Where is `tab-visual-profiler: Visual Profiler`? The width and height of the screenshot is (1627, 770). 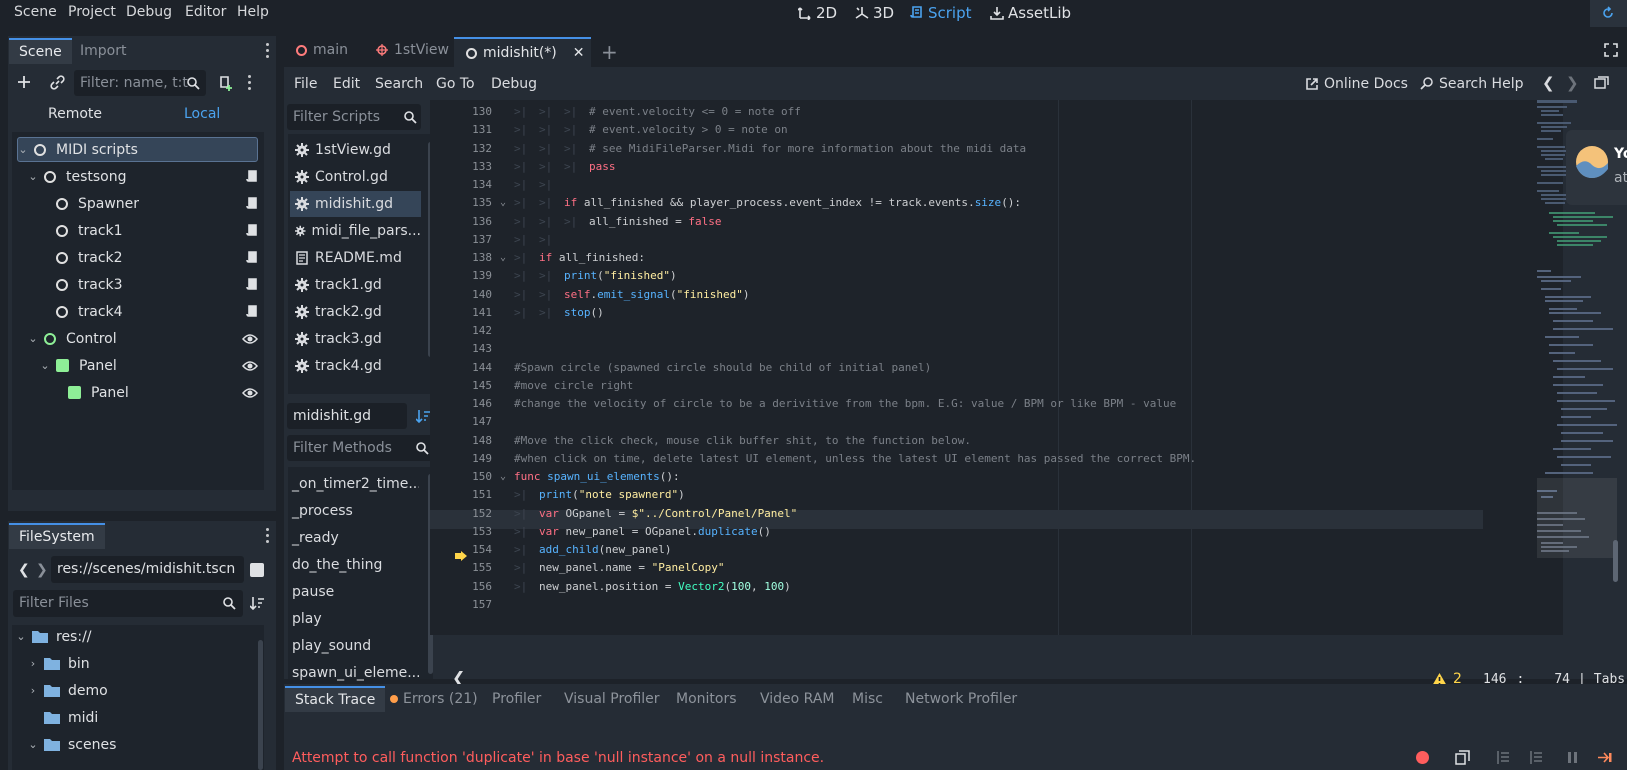
tab-visual-profiler: Visual Profiler is located at coordinates (612, 699).